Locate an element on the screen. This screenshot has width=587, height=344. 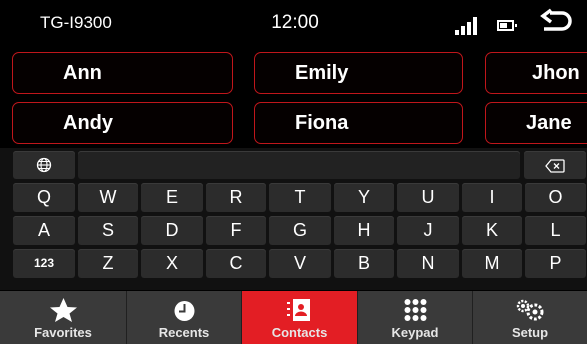
key-j: J is located at coordinates (428, 230).